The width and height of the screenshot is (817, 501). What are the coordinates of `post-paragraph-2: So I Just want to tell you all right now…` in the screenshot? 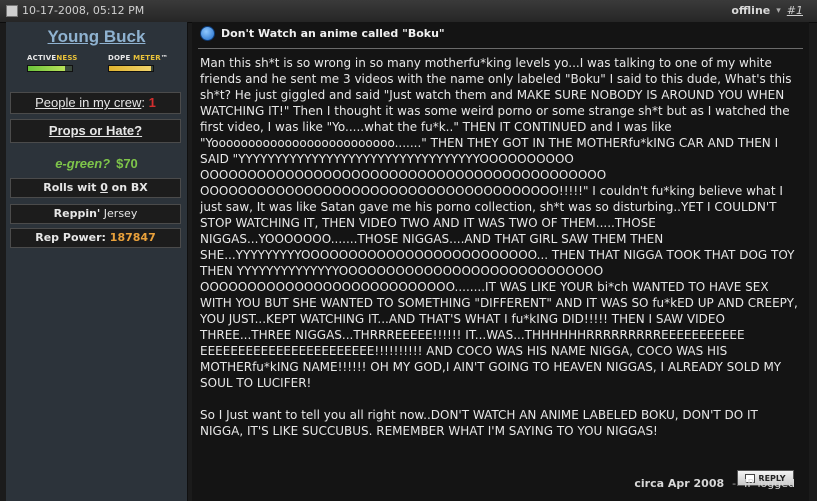 It's located at (479, 423).